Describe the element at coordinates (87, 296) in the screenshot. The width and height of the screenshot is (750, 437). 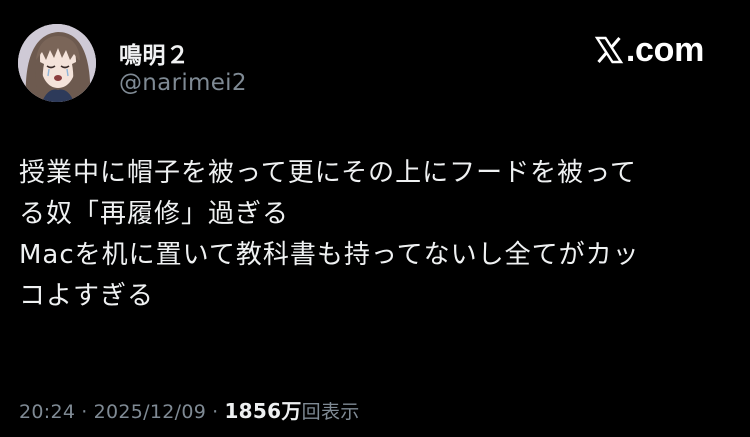
I see `tweet-text-line: コよすぎる` at that location.